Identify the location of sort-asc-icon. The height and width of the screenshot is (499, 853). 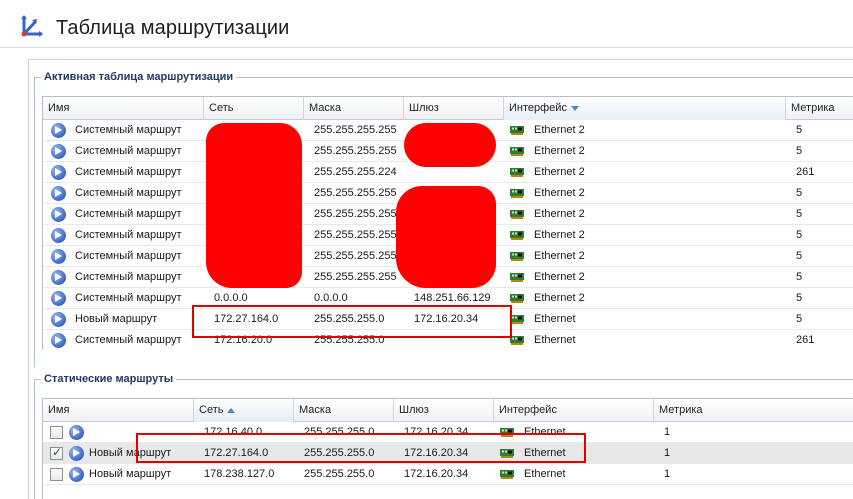
(231, 410).